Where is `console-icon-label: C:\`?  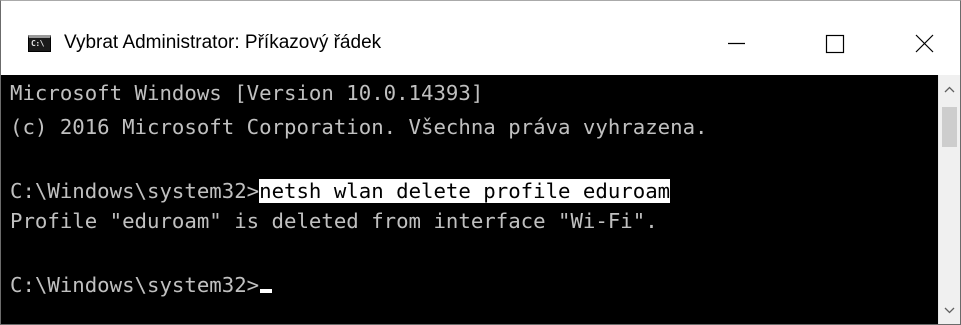 console-icon-label: C:\ is located at coordinates (37, 43).